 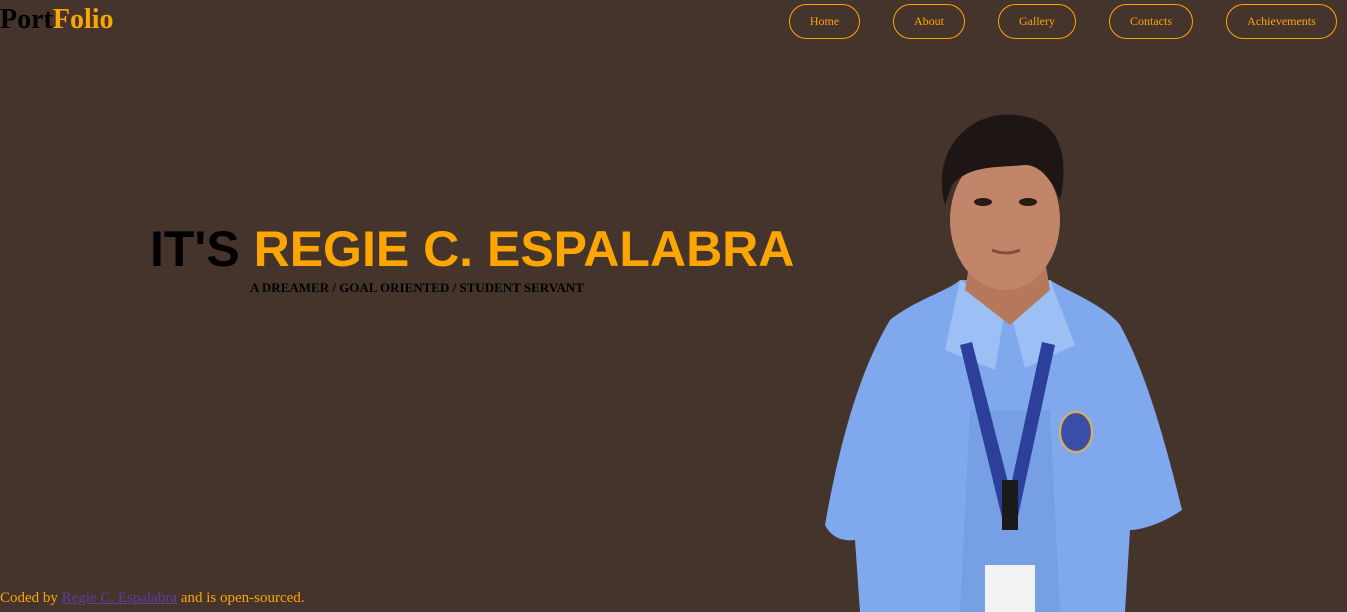 I want to click on left-eye, so click(x=983, y=202).